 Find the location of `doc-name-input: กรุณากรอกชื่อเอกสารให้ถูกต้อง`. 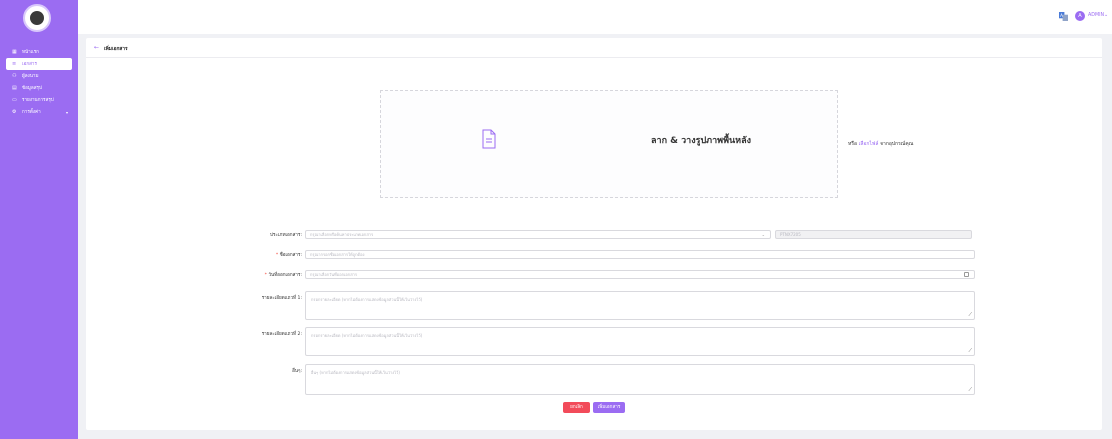

doc-name-input: กรุณากรอกชื่อเอกสารให้ถูกต้อง is located at coordinates (640, 254).